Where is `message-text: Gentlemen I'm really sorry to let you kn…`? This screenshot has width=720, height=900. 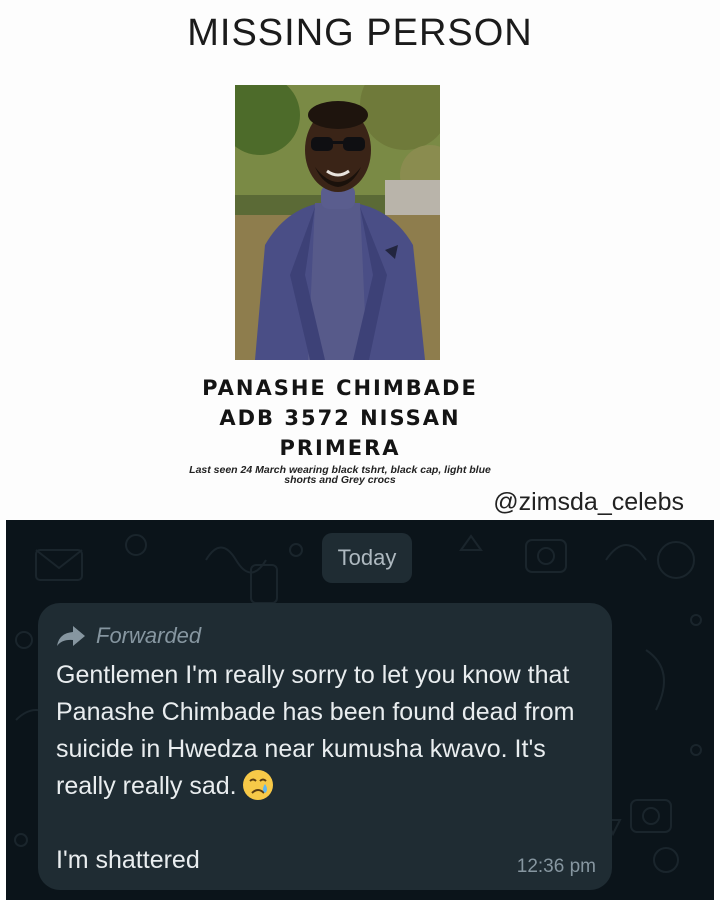 message-text: Gentlemen I'm really sorry to let you kn… is located at coordinates (315, 730).